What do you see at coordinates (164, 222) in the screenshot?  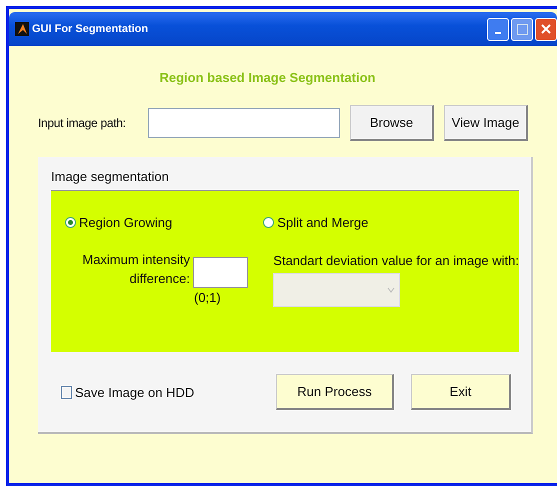 I see `radio-button: Region Growing` at bounding box center [164, 222].